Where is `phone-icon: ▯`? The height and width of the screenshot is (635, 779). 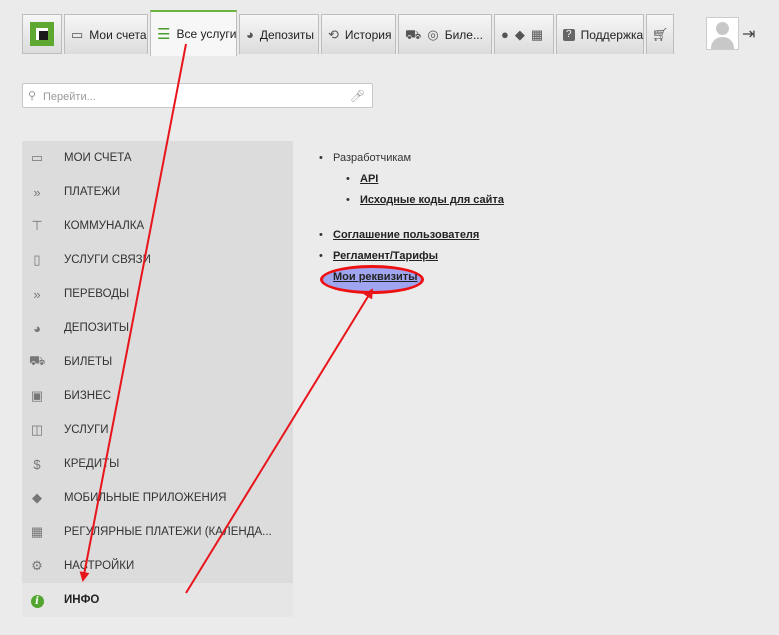 phone-icon: ▯ is located at coordinates (37, 259).